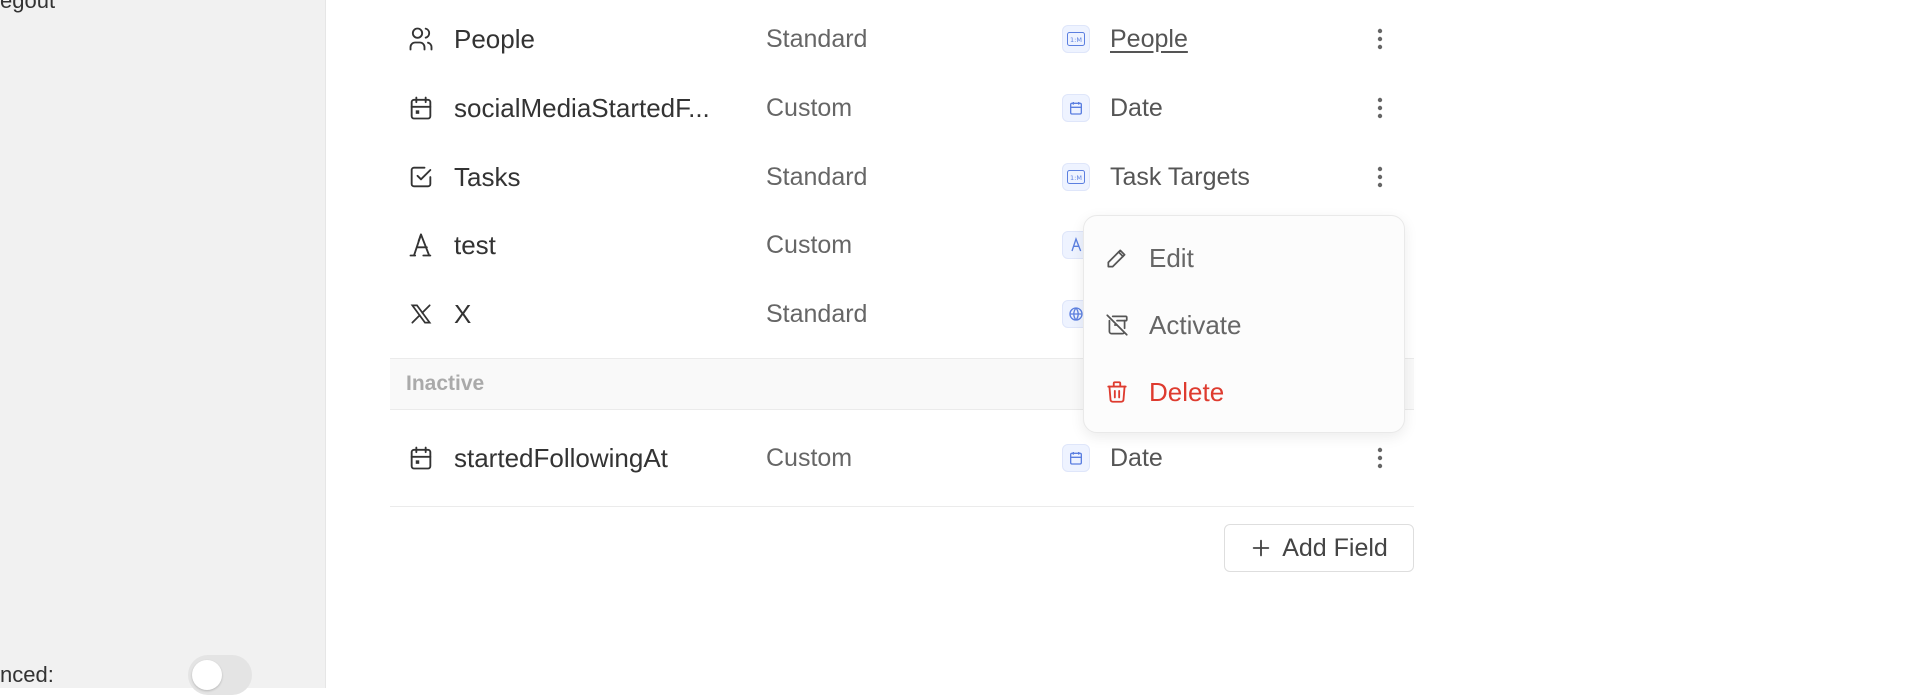  What do you see at coordinates (421, 39) in the screenshot?
I see `users-icon` at bounding box center [421, 39].